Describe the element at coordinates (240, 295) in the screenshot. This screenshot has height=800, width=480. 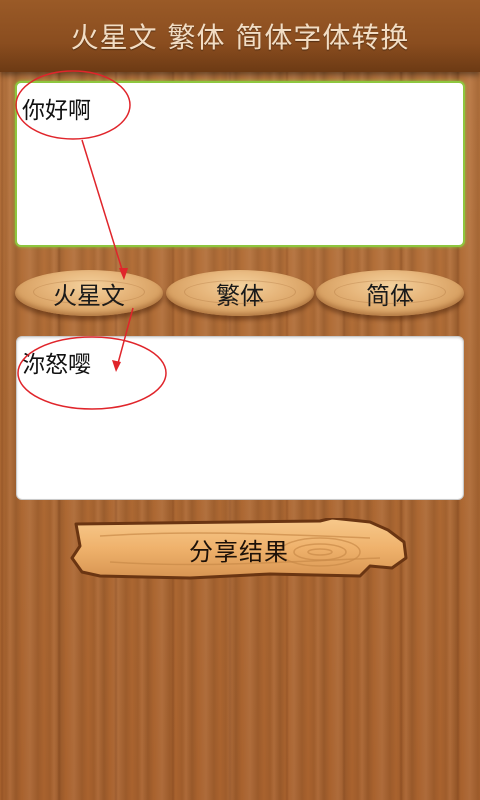
I see `traditional-button-label: 繁体` at that location.